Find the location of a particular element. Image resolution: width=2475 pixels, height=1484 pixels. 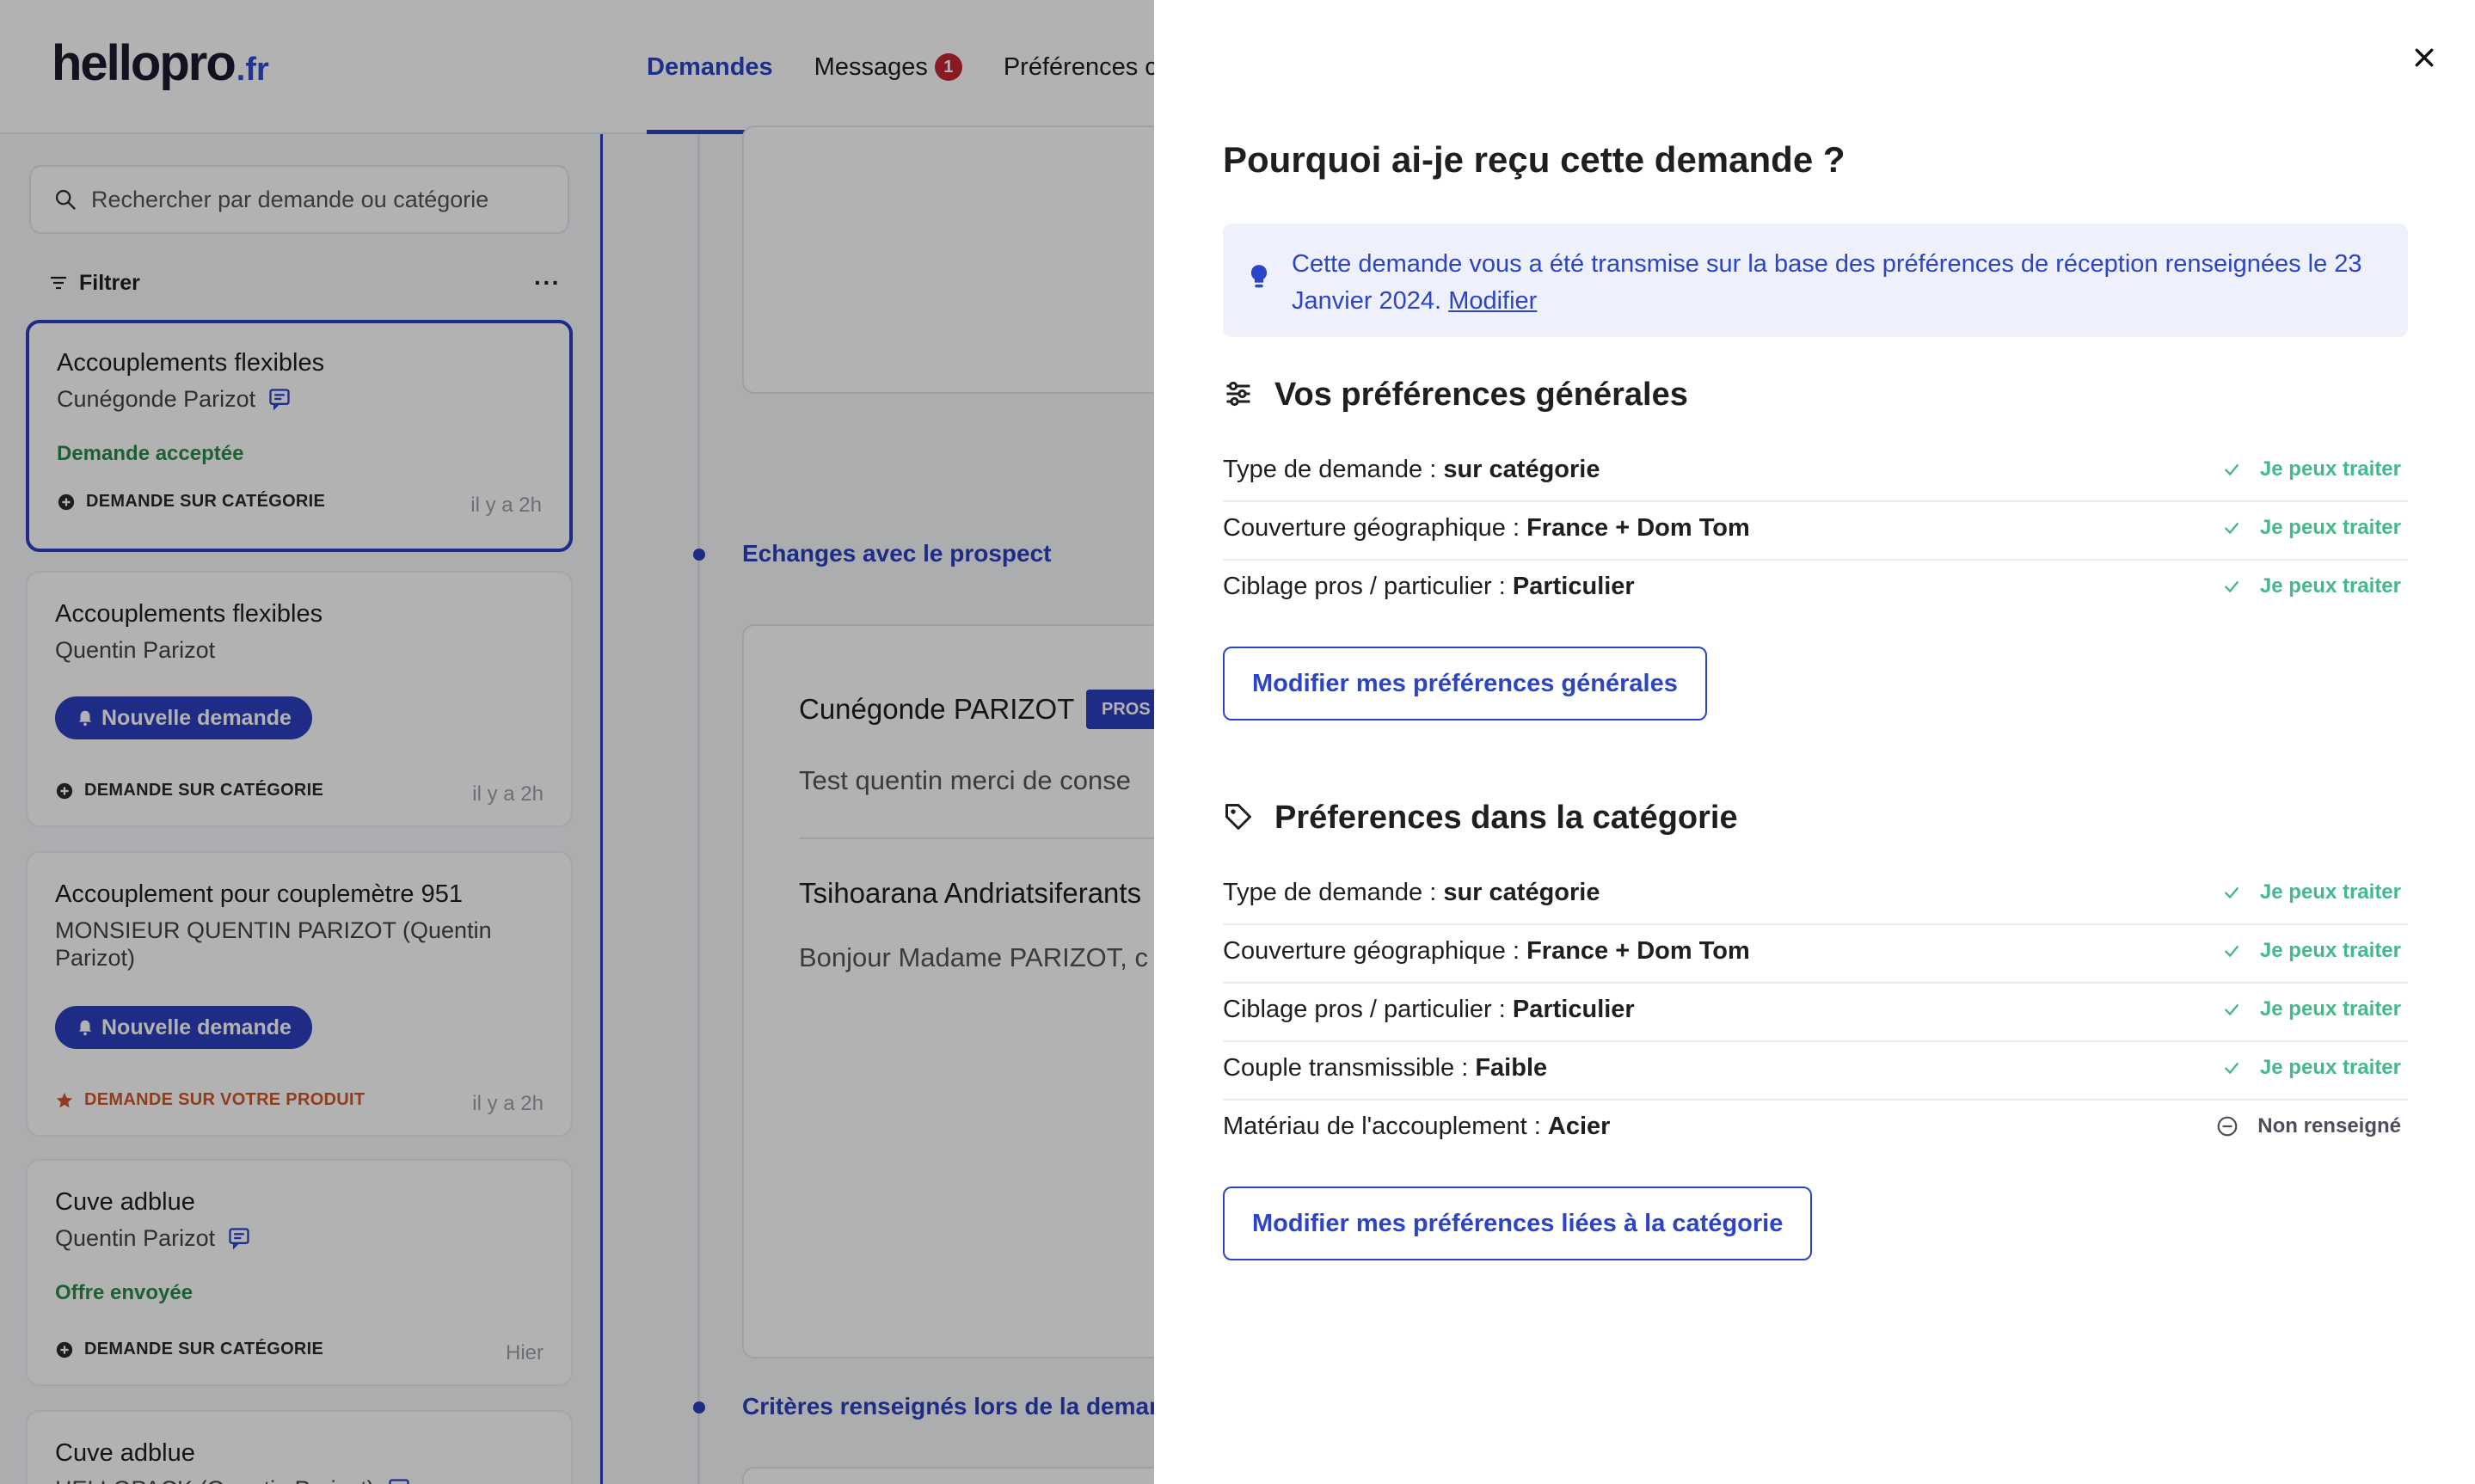

preference-value: Faible is located at coordinates (1511, 1068).